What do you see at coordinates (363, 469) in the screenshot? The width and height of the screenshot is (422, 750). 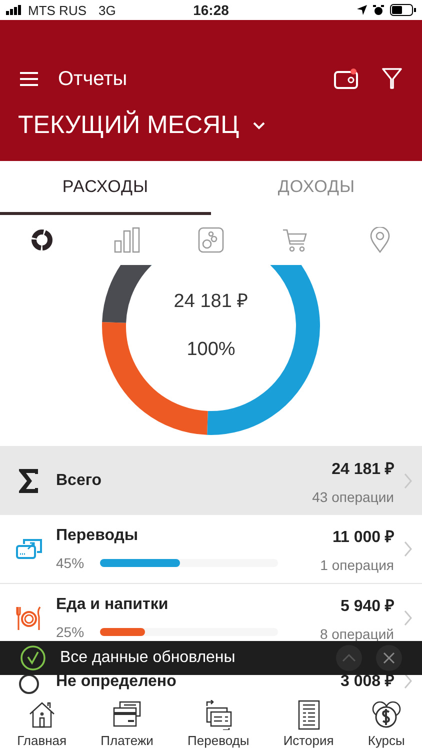 I see `amount: 24 181 ₽` at bounding box center [363, 469].